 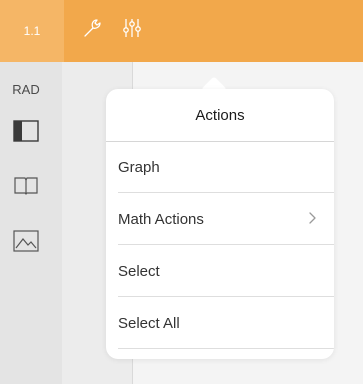 I want to click on chevron-right-icon, so click(x=313, y=218).